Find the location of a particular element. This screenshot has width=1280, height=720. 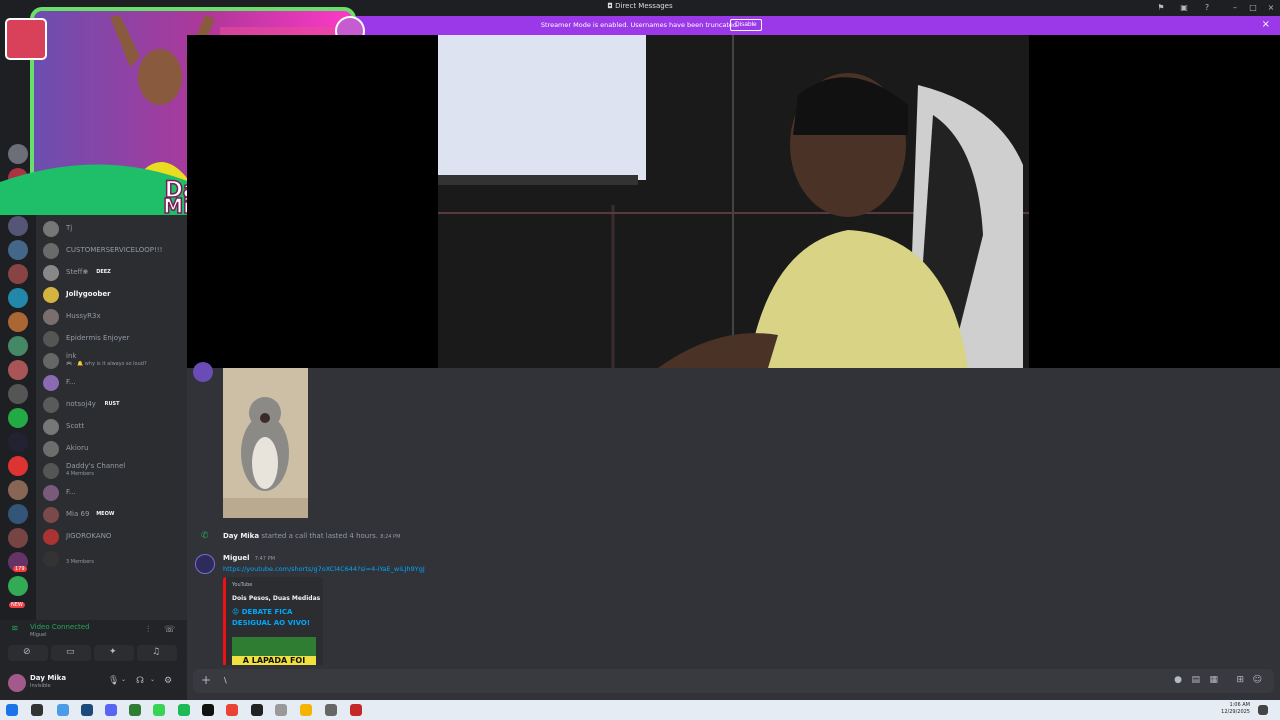

cat-image is located at coordinates (265, 443).